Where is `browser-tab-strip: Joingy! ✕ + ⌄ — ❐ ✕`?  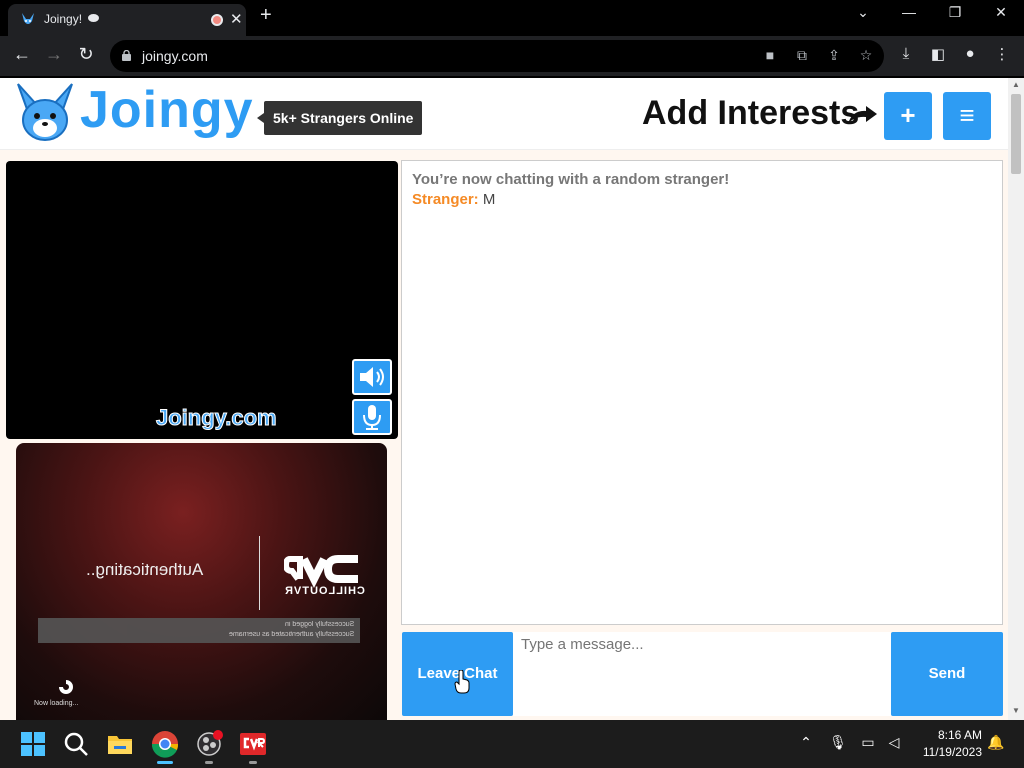
browser-tab-strip: Joingy! ✕ + ⌄ — ❐ ✕ is located at coordinates (512, 18).